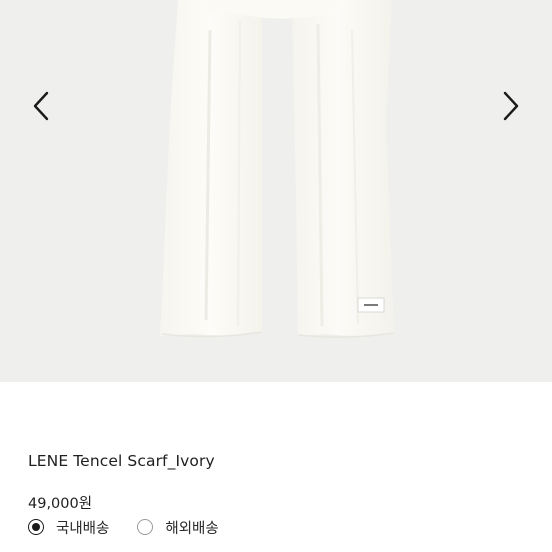 This screenshot has width=552, height=552. Describe the element at coordinates (83, 528) in the screenshot. I see `shipping-option-label: 국내배송` at that location.